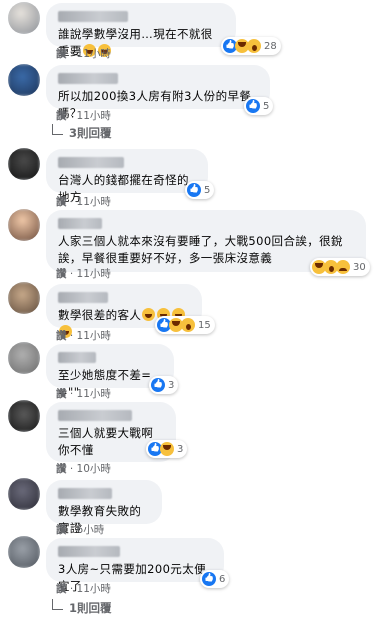 This screenshot has width=392, height=622. I want to click on reaction-count: 28, so click(270, 46).